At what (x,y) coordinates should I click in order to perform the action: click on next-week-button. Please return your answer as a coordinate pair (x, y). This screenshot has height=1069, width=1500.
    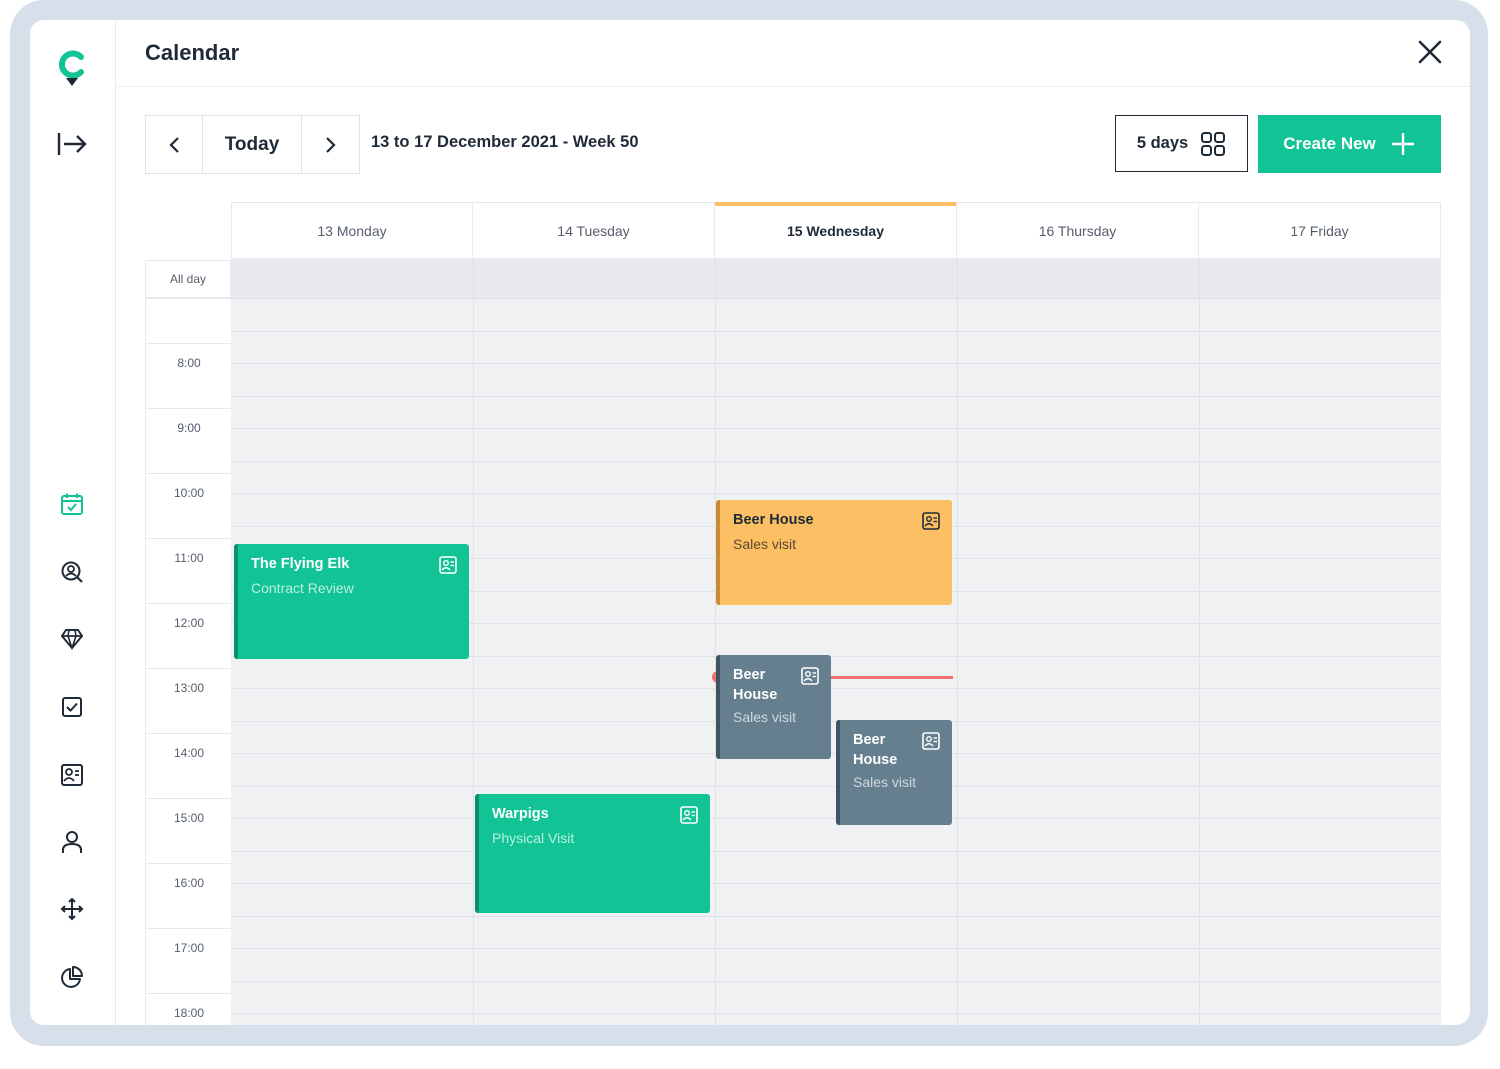
    Looking at the image, I should click on (330, 144).